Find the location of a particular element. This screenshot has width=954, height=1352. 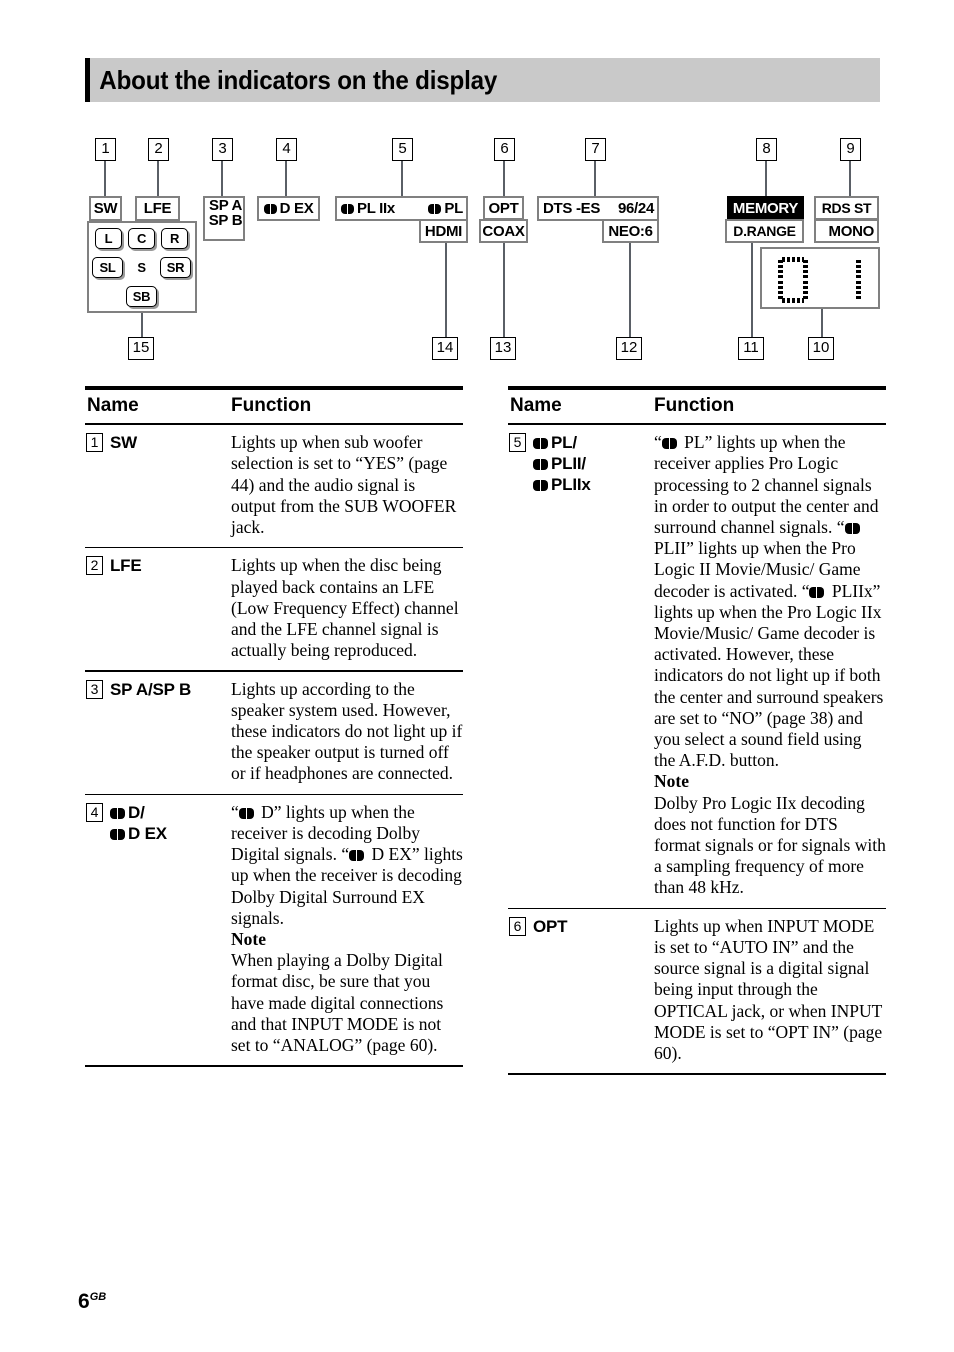

page-number: 6GB is located at coordinates (92, 1302).